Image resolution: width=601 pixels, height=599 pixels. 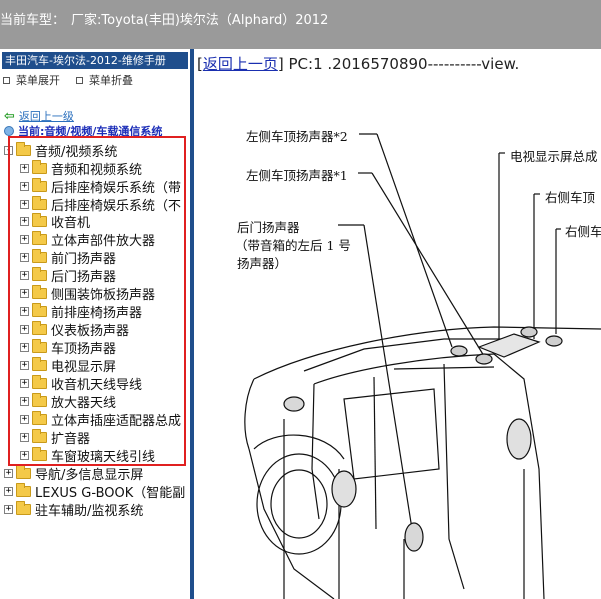 What do you see at coordinates (103, 295) in the screenshot?
I see `tree-item-label: 侧围装饰板扬声器` at bounding box center [103, 295].